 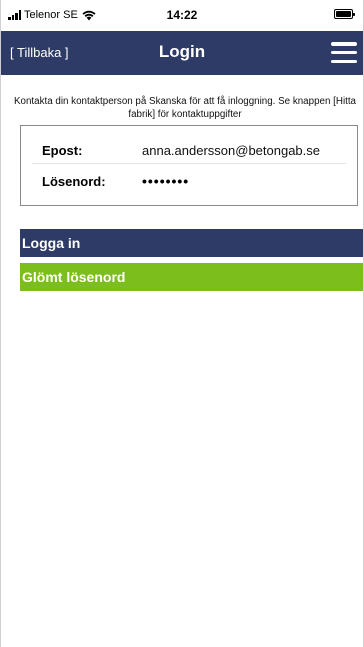 I want to click on status-time: 14:22, so click(x=182, y=15).